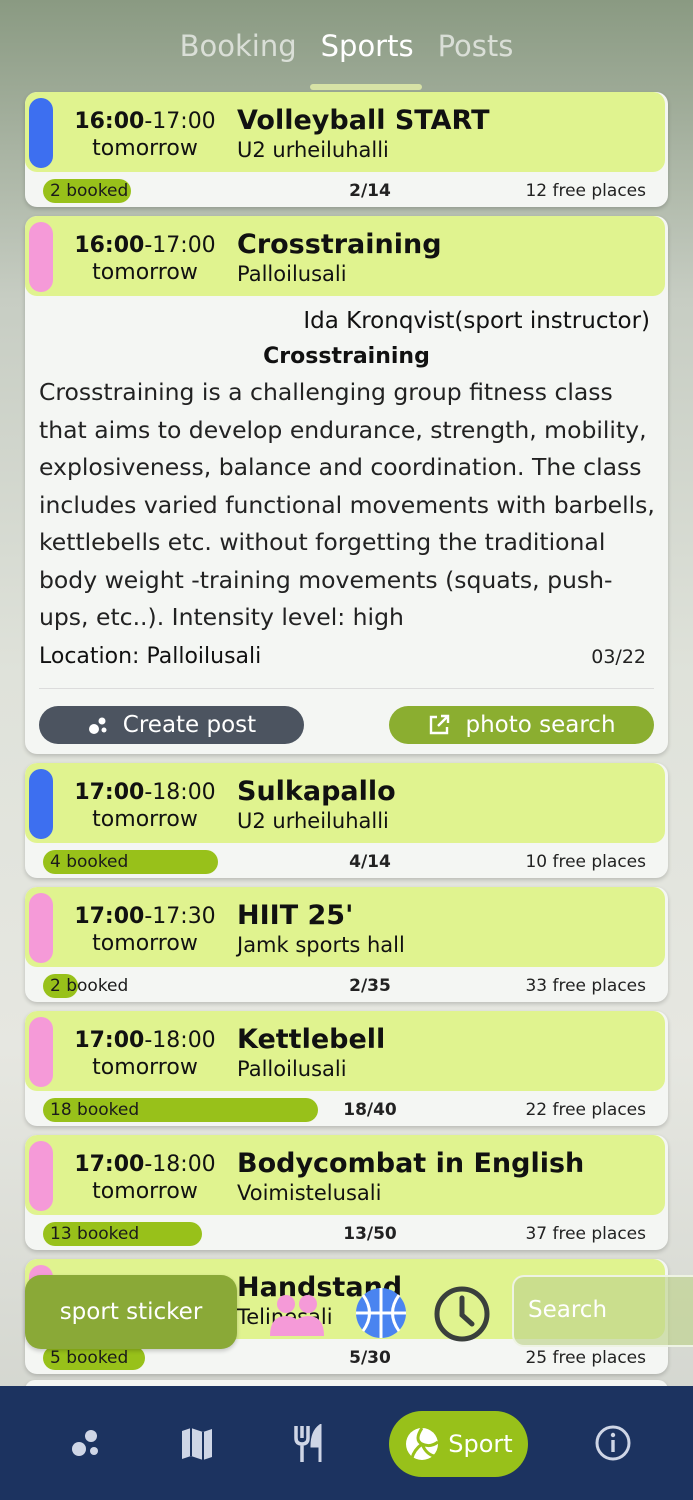 This screenshot has width=693, height=1500. What do you see at coordinates (585, 986) in the screenshot?
I see `free-places: 33 free places` at bounding box center [585, 986].